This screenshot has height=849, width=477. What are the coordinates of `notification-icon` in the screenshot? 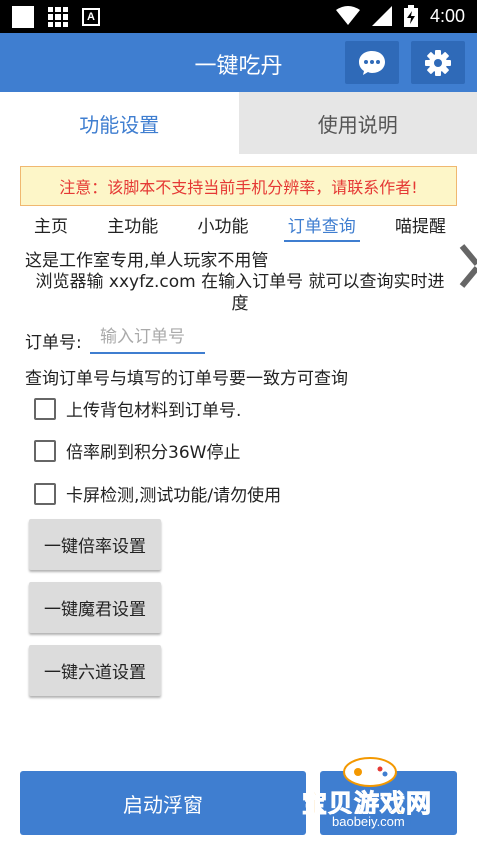 It's located at (23, 17).